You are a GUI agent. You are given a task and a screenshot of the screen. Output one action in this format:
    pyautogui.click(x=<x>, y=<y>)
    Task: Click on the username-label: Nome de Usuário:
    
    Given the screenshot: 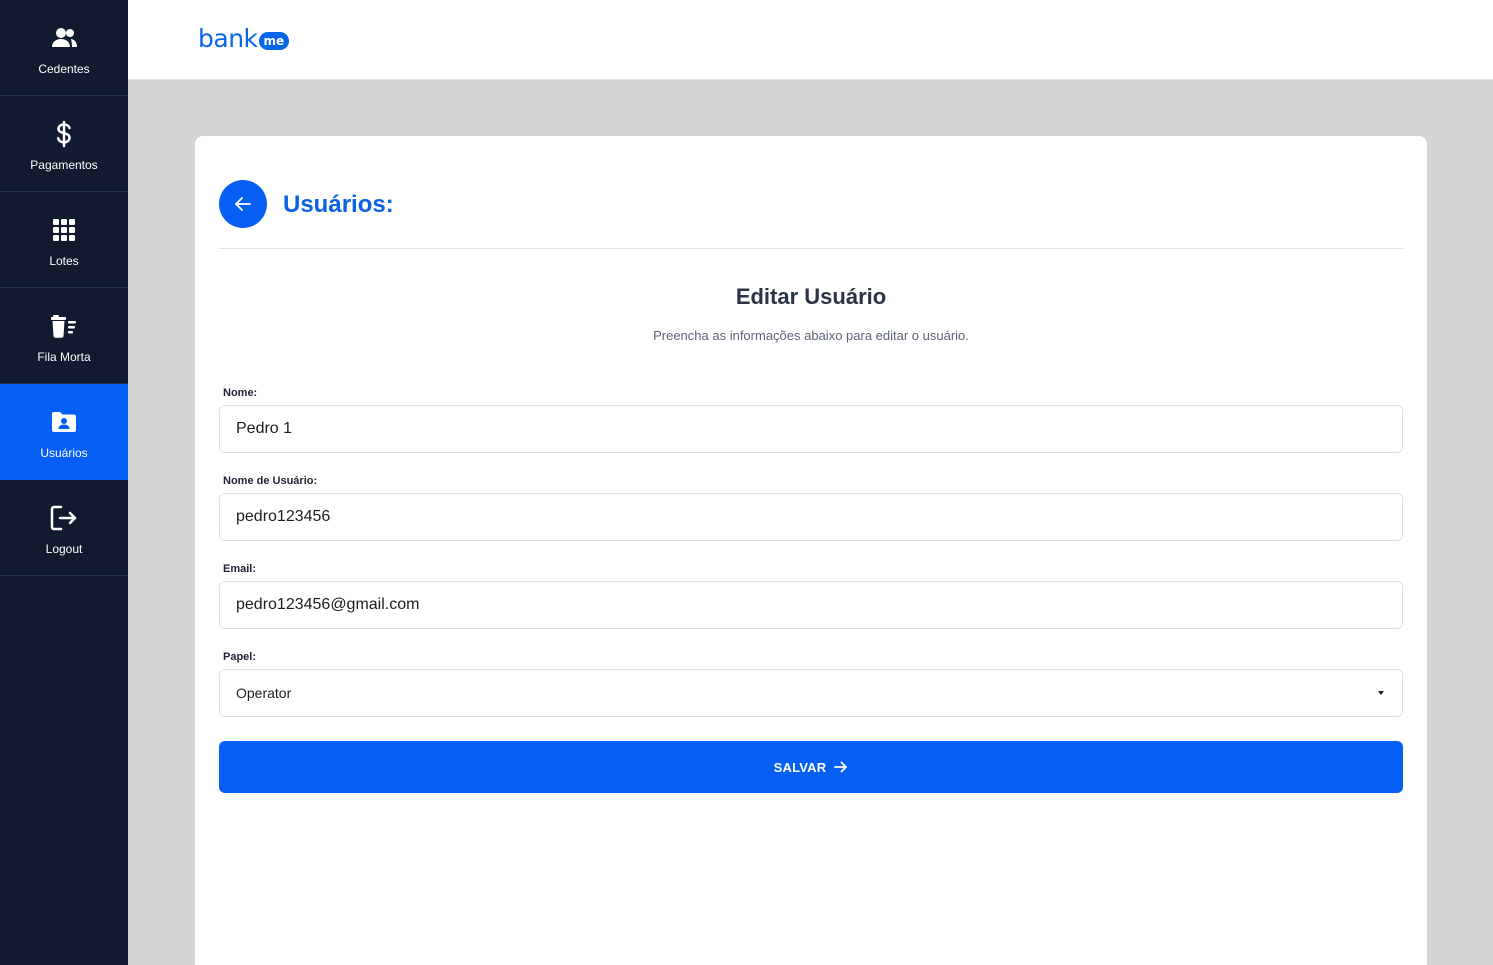 What is the action you would take?
    pyautogui.click(x=270, y=481)
    